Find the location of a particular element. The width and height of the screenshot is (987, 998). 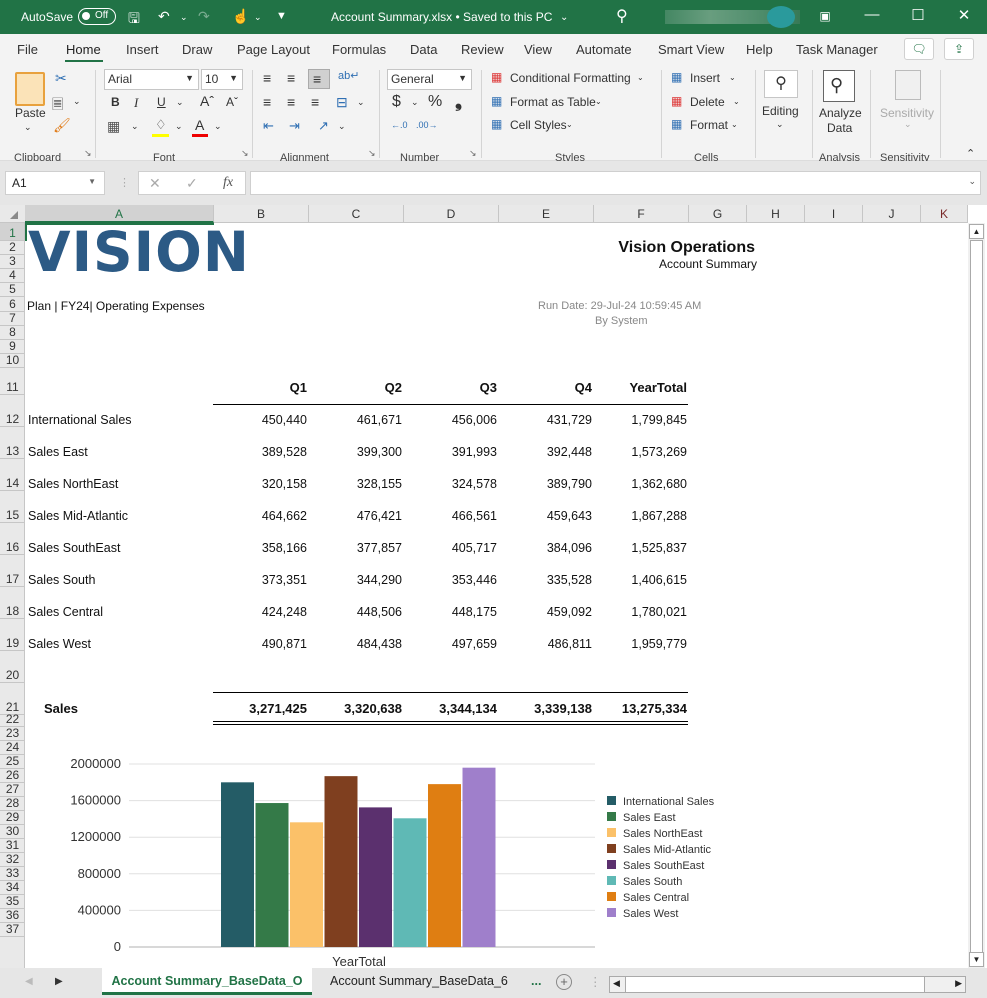

tab-file: File is located at coordinates (27, 49).